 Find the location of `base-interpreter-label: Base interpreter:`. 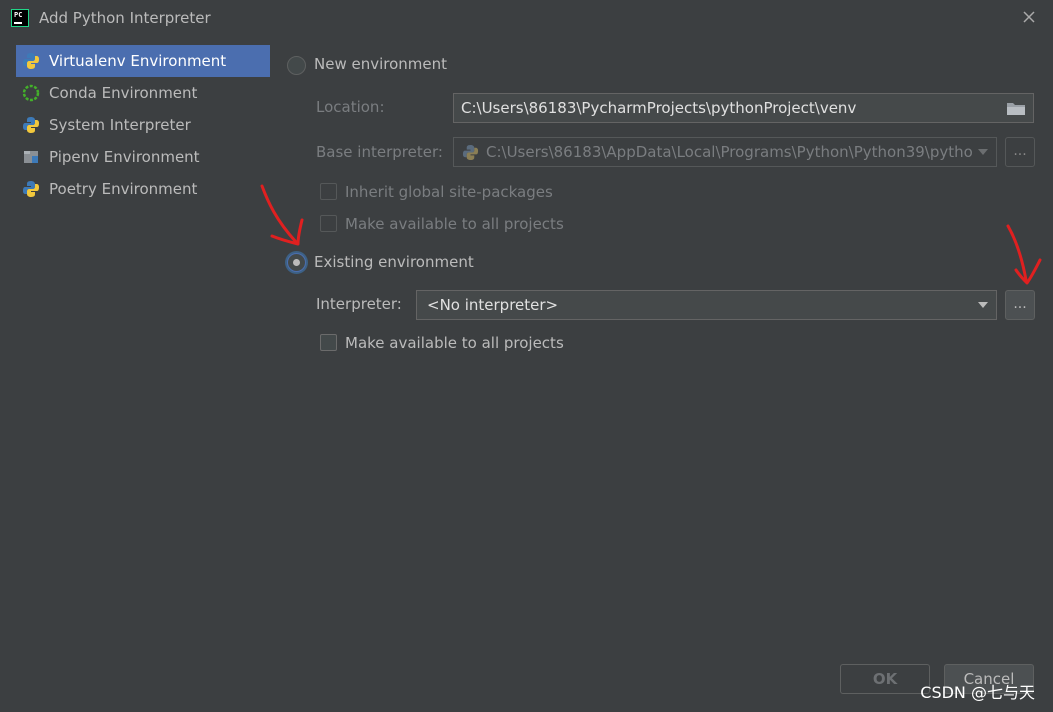

base-interpreter-label: Base interpreter: is located at coordinates (379, 152).